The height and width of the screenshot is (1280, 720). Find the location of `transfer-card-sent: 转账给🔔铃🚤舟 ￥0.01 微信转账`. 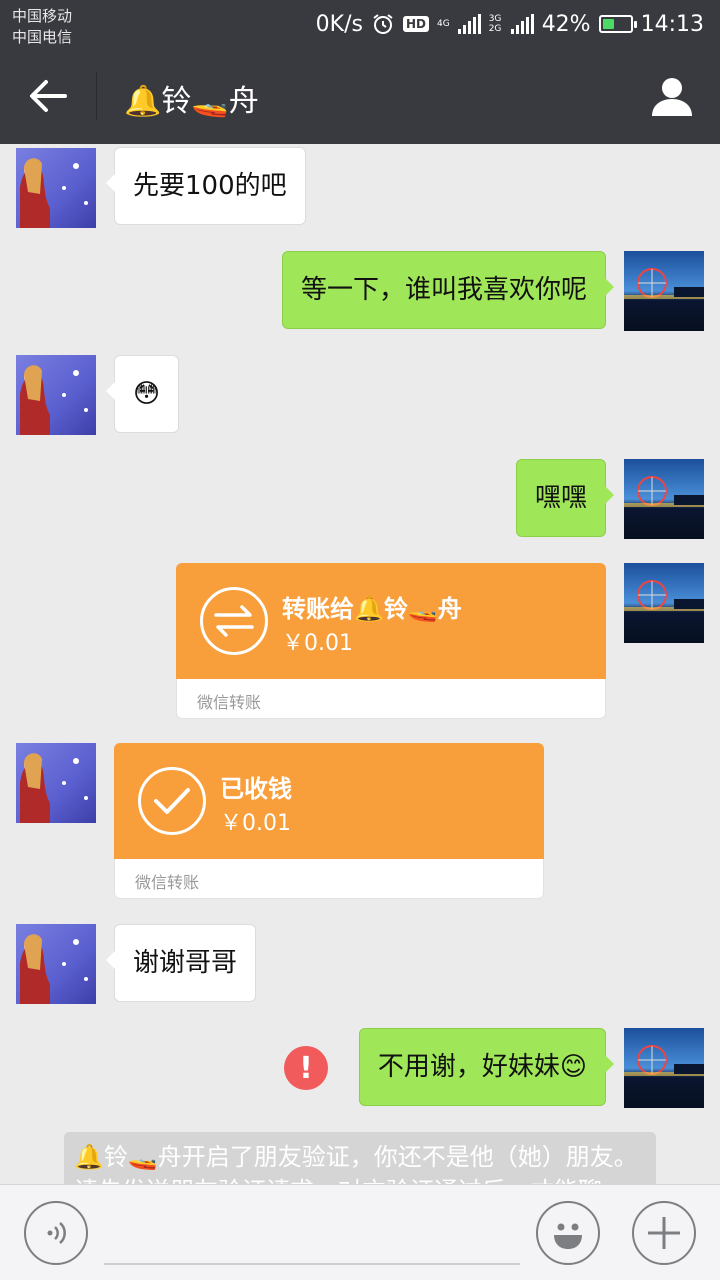

transfer-card-sent: 转账给🔔铃🚤舟 ￥0.01 微信转账 is located at coordinates (391, 641).